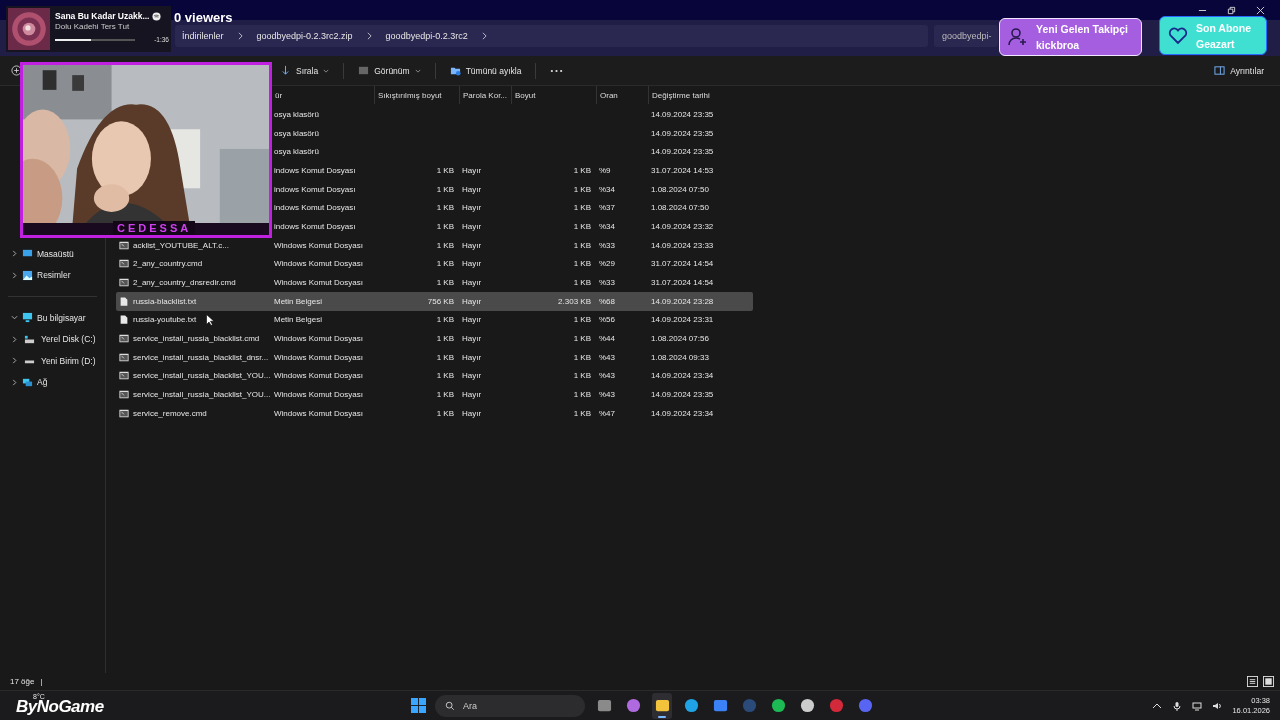 Image resolution: width=1280 pixels, height=720 pixels. What do you see at coordinates (1177, 705) in the screenshot?
I see `mic-icon` at bounding box center [1177, 705].